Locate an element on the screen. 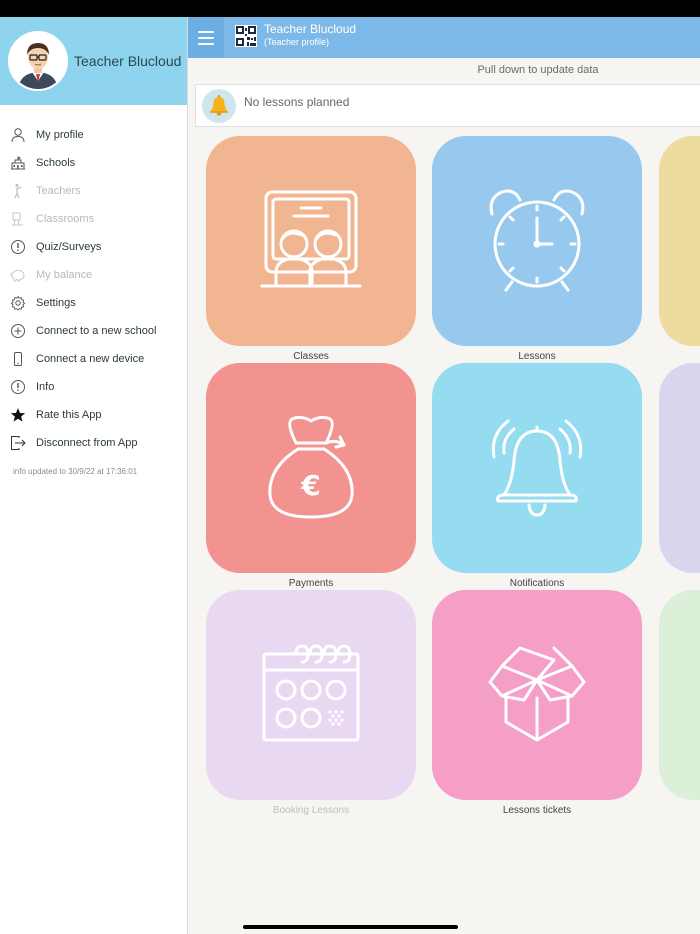 The width and height of the screenshot is (700, 934). sidebar-item-my-profile: My profile is located at coordinates (93, 135).